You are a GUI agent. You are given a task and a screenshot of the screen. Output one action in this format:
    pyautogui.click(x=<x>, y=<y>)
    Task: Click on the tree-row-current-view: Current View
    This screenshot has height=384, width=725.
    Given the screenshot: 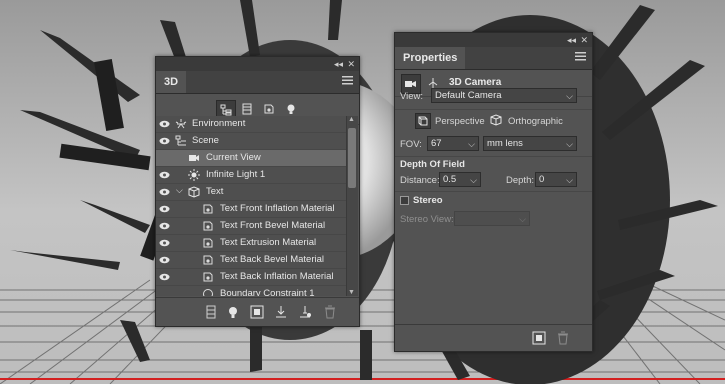 What is the action you would take?
    pyautogui.click(x=251, y=158)
    